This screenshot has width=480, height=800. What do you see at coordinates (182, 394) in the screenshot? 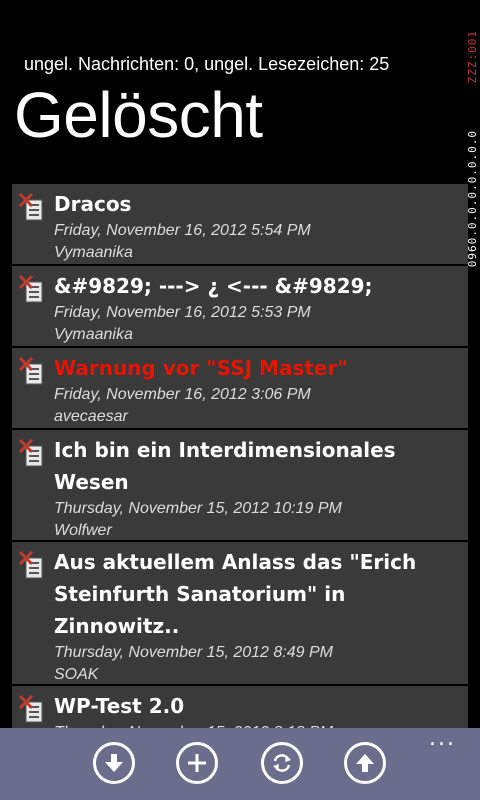
I see `post-date: Friday, November 16, 2012 3:06 PM` at bounding box center [182, 394].